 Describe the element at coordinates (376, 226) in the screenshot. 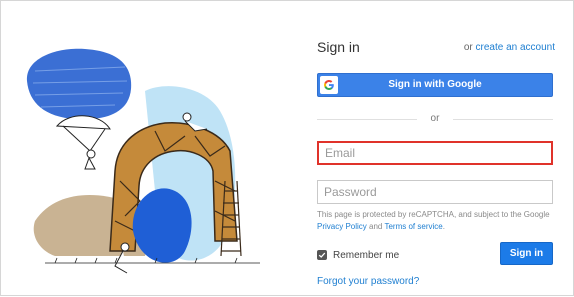

I see `recaptcha-and: and` at that location.